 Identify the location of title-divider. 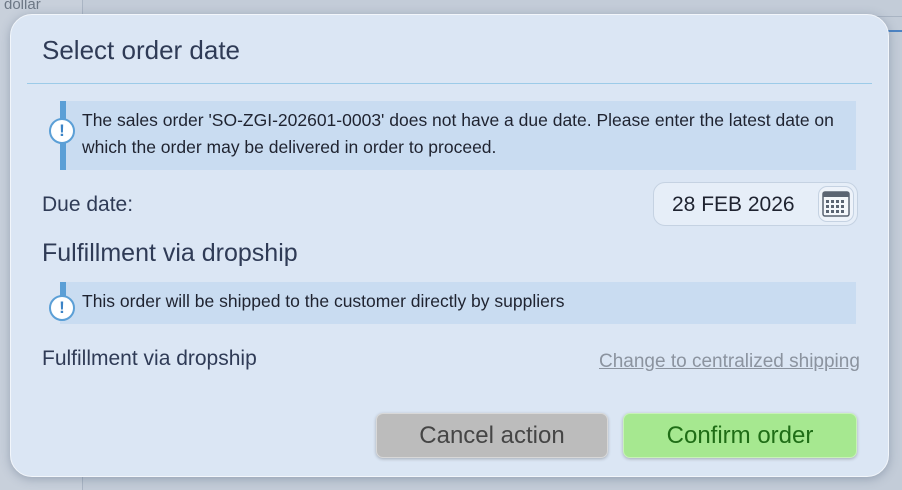
(449, 83).